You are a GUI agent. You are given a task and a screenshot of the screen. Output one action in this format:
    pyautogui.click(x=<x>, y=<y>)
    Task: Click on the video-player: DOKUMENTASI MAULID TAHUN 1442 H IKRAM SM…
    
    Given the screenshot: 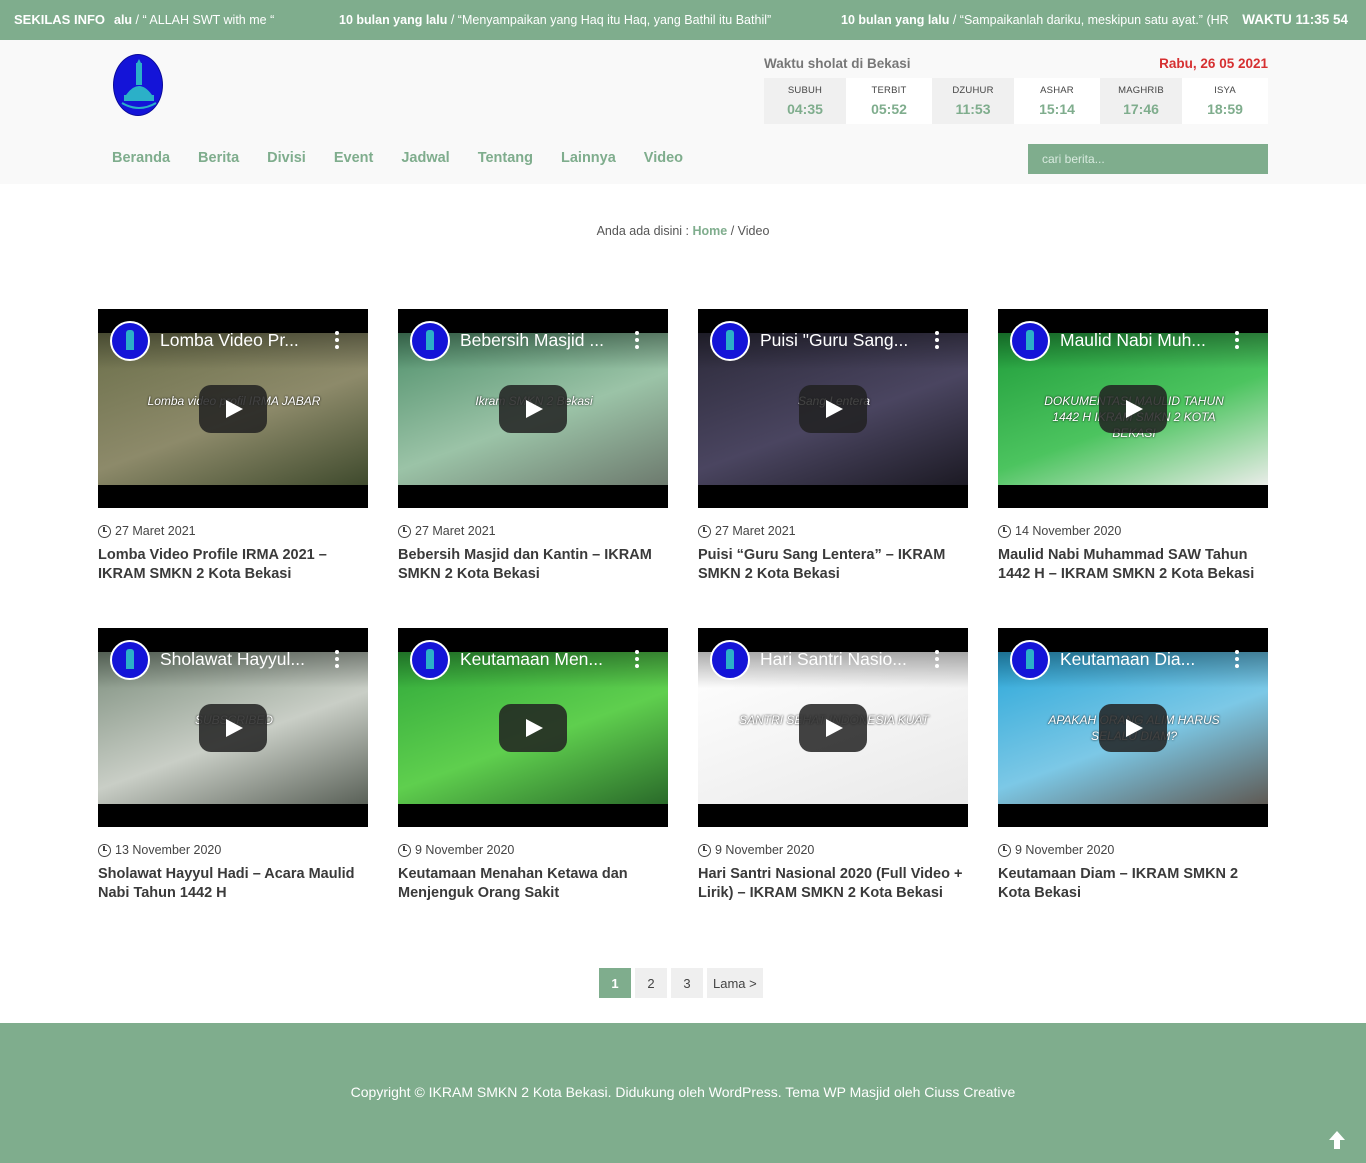 What is the action you would take?
    pyautogui.click(x=1133, y=408)
    